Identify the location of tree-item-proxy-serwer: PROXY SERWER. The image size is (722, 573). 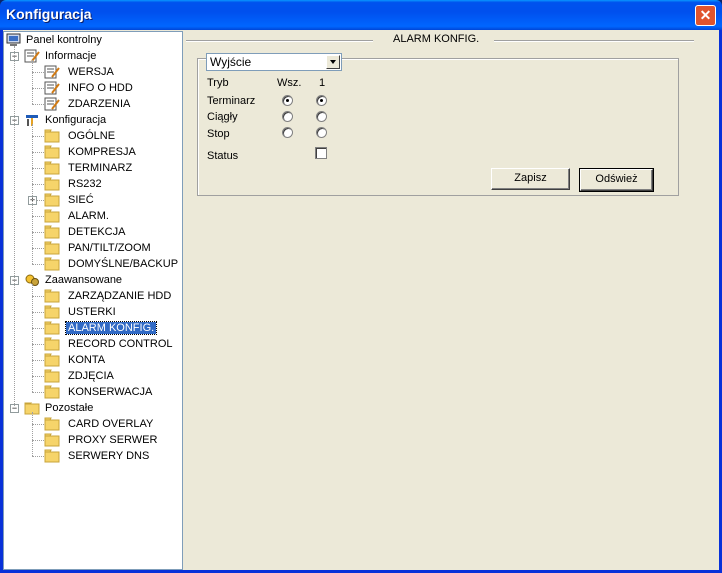
(101, 440).